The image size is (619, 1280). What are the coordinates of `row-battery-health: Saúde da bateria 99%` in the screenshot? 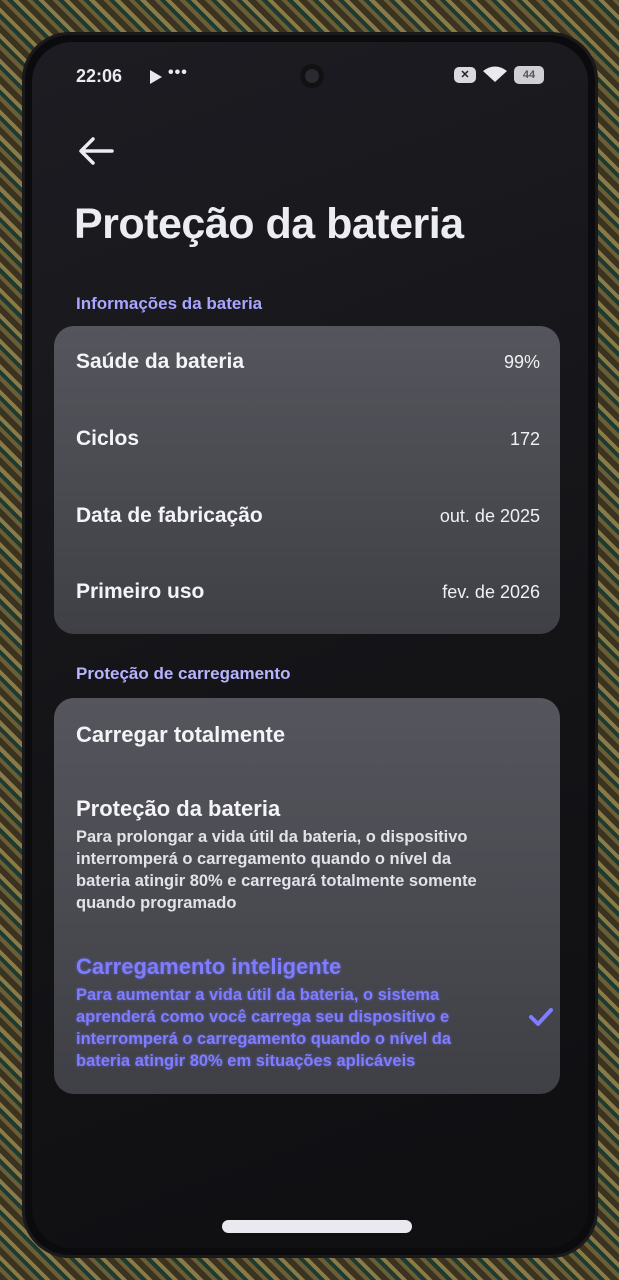 It's located at (308, 362).